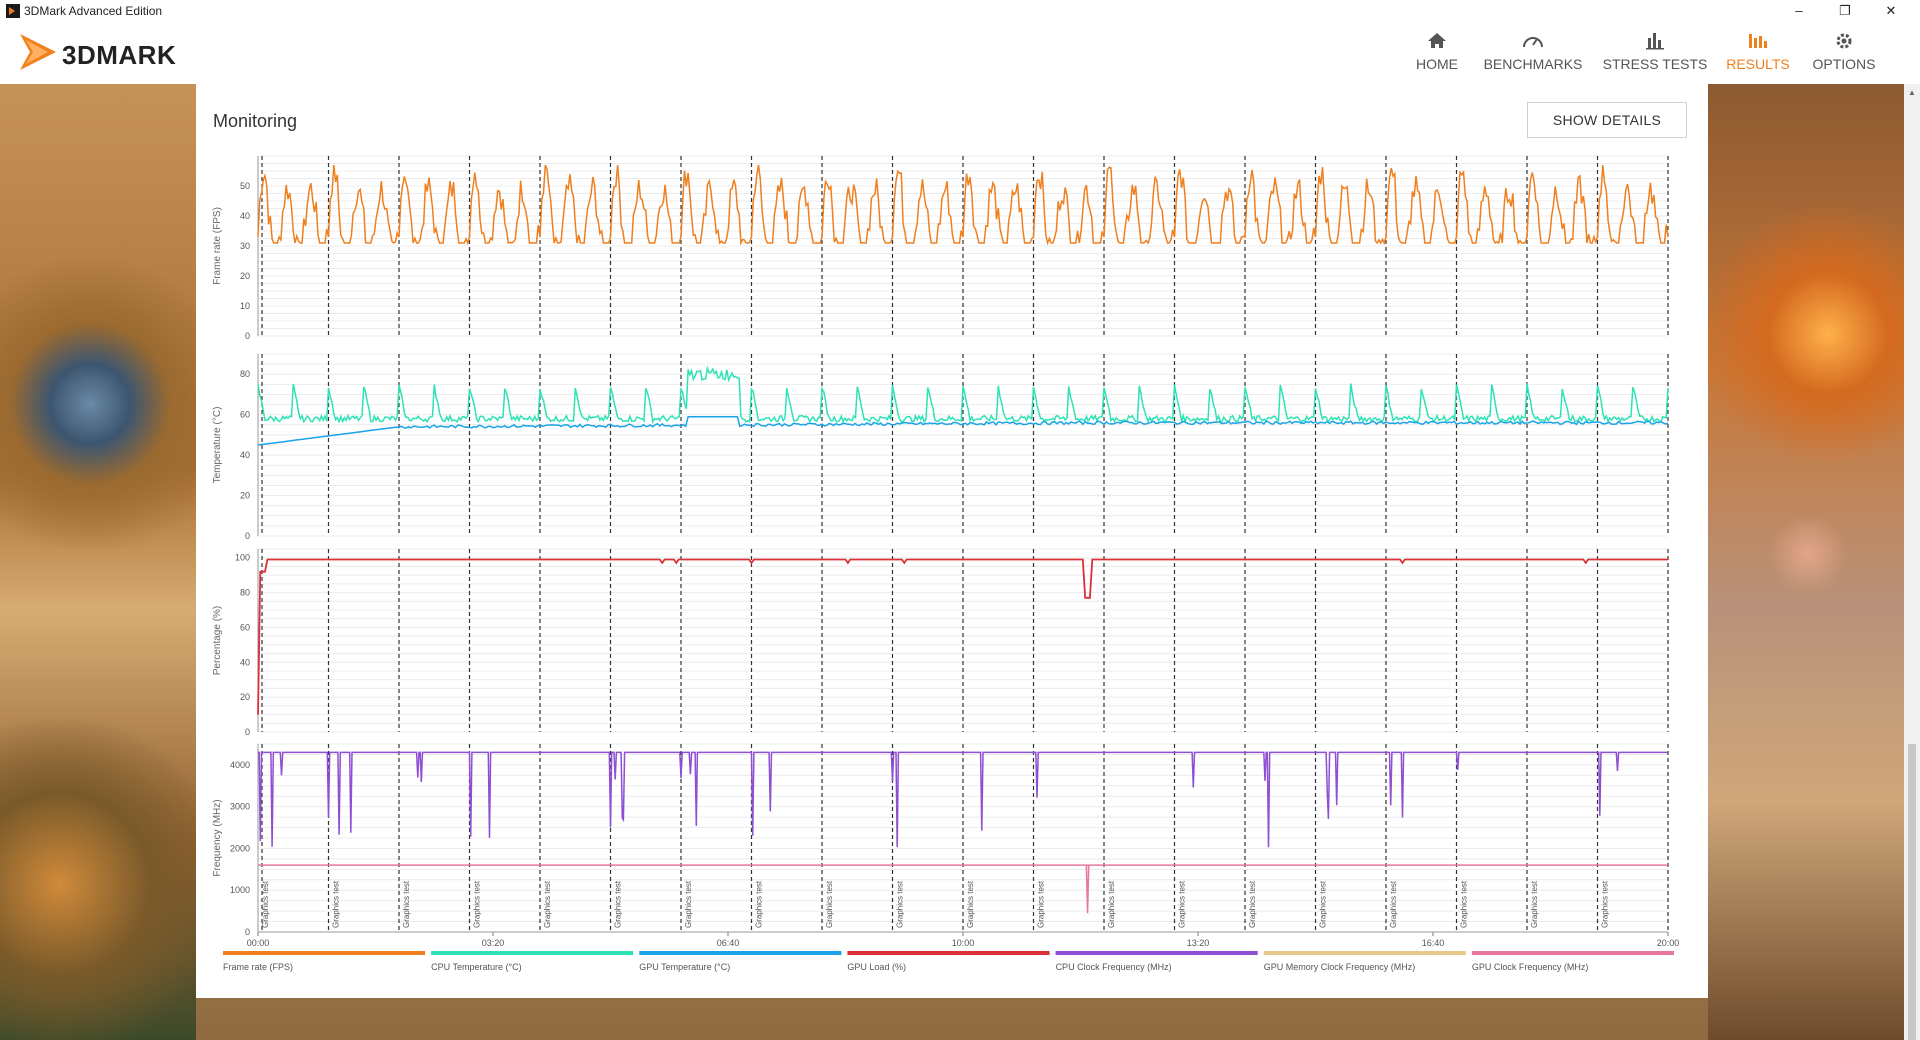 The image size is (1920, 1040). Describe the element at coordinates (1114, 967) in the screenshot. I see `legend-label: CPU Clock Frequency (MHz)` at that location.